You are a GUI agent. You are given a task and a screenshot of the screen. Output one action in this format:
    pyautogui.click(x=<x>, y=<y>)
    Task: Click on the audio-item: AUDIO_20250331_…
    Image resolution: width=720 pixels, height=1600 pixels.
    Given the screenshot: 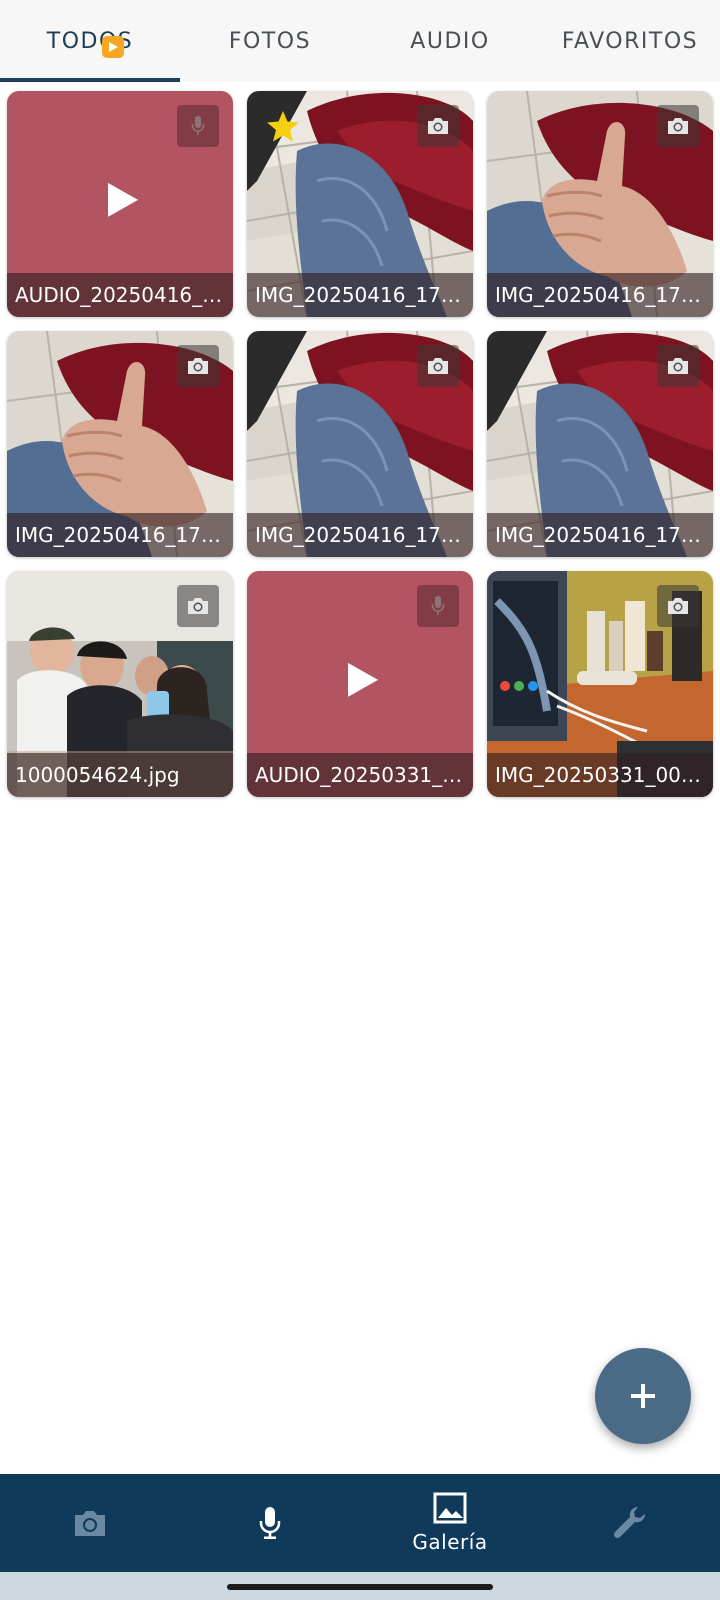 What is the action you would take?
    pyautogui.click(x=360, y=684)
    